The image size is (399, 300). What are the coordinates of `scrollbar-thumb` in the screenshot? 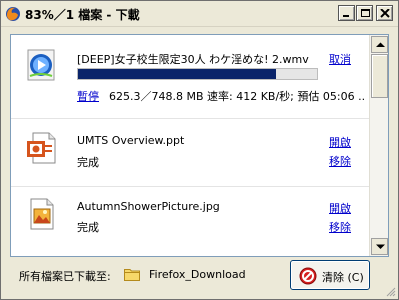 It's located at (379, 76).